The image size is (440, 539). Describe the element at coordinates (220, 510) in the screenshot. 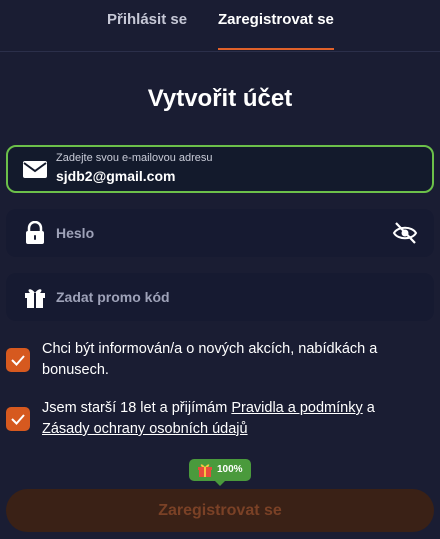

I see `register-submit-button: Zaregistrovat se` at that location.